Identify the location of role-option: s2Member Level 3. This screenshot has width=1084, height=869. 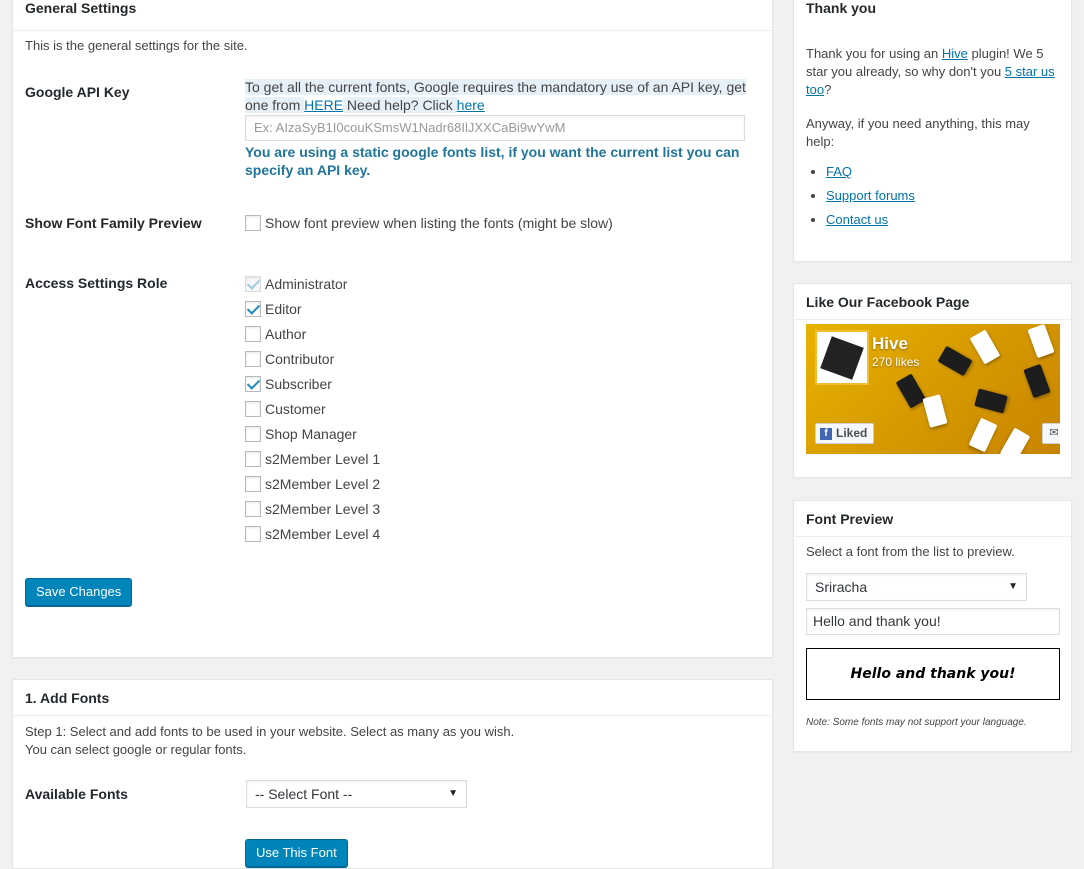
(312, 508).